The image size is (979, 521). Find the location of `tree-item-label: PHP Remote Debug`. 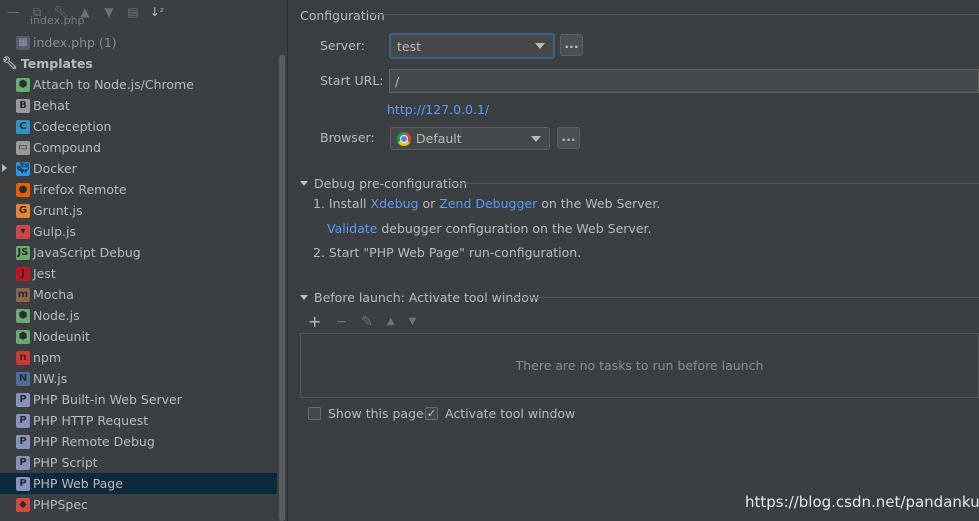

tree-item-label: PHP Remote Debug is located at coordinates (94, 441).